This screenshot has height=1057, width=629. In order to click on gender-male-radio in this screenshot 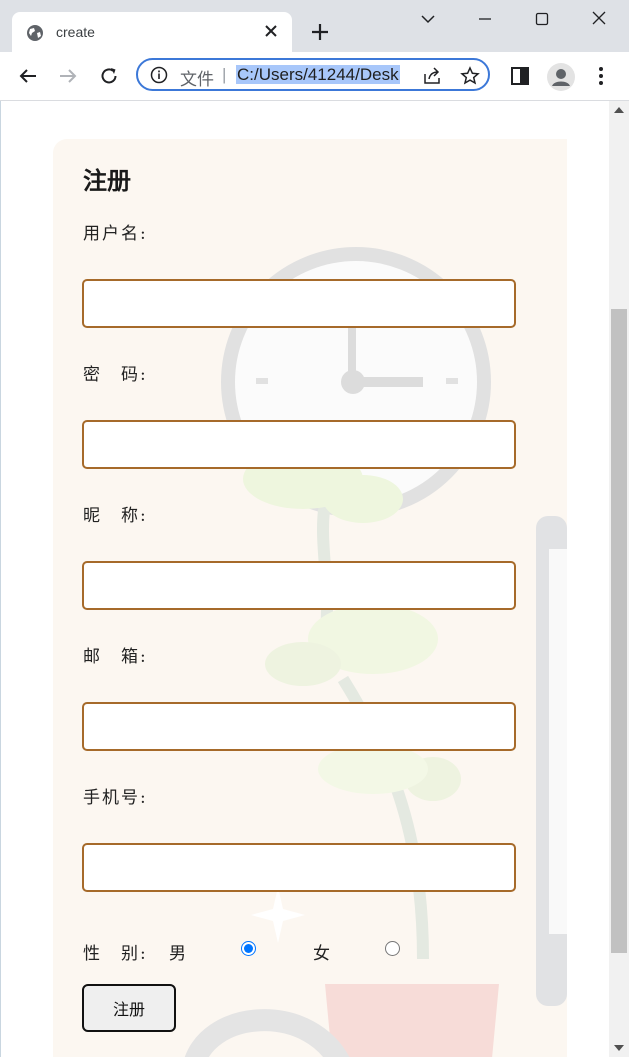, I will do `click(248, 948)`.